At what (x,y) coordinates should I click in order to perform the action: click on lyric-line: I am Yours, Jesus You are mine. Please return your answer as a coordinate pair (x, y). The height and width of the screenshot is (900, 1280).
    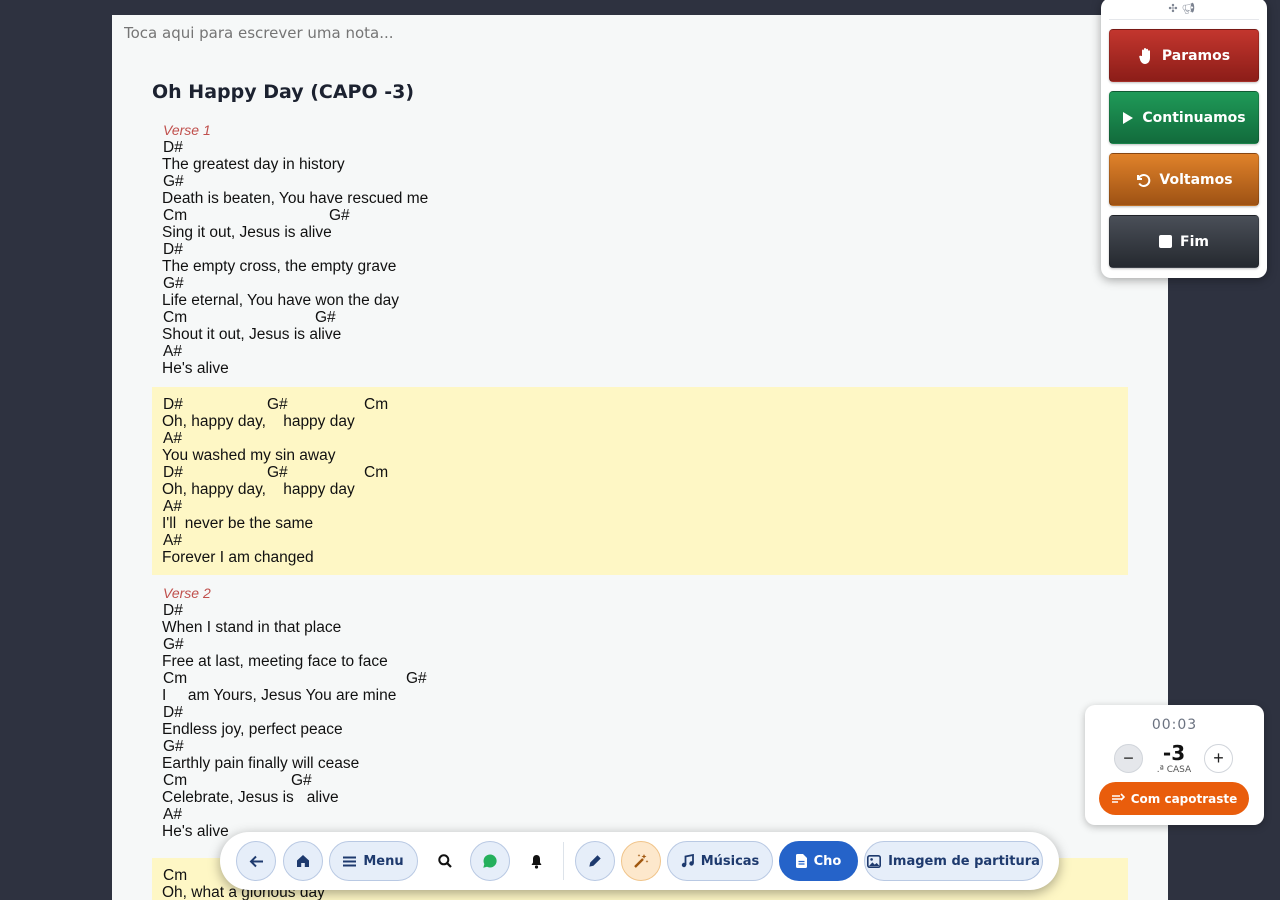
    Looking at the image, I should click on (279, 695).